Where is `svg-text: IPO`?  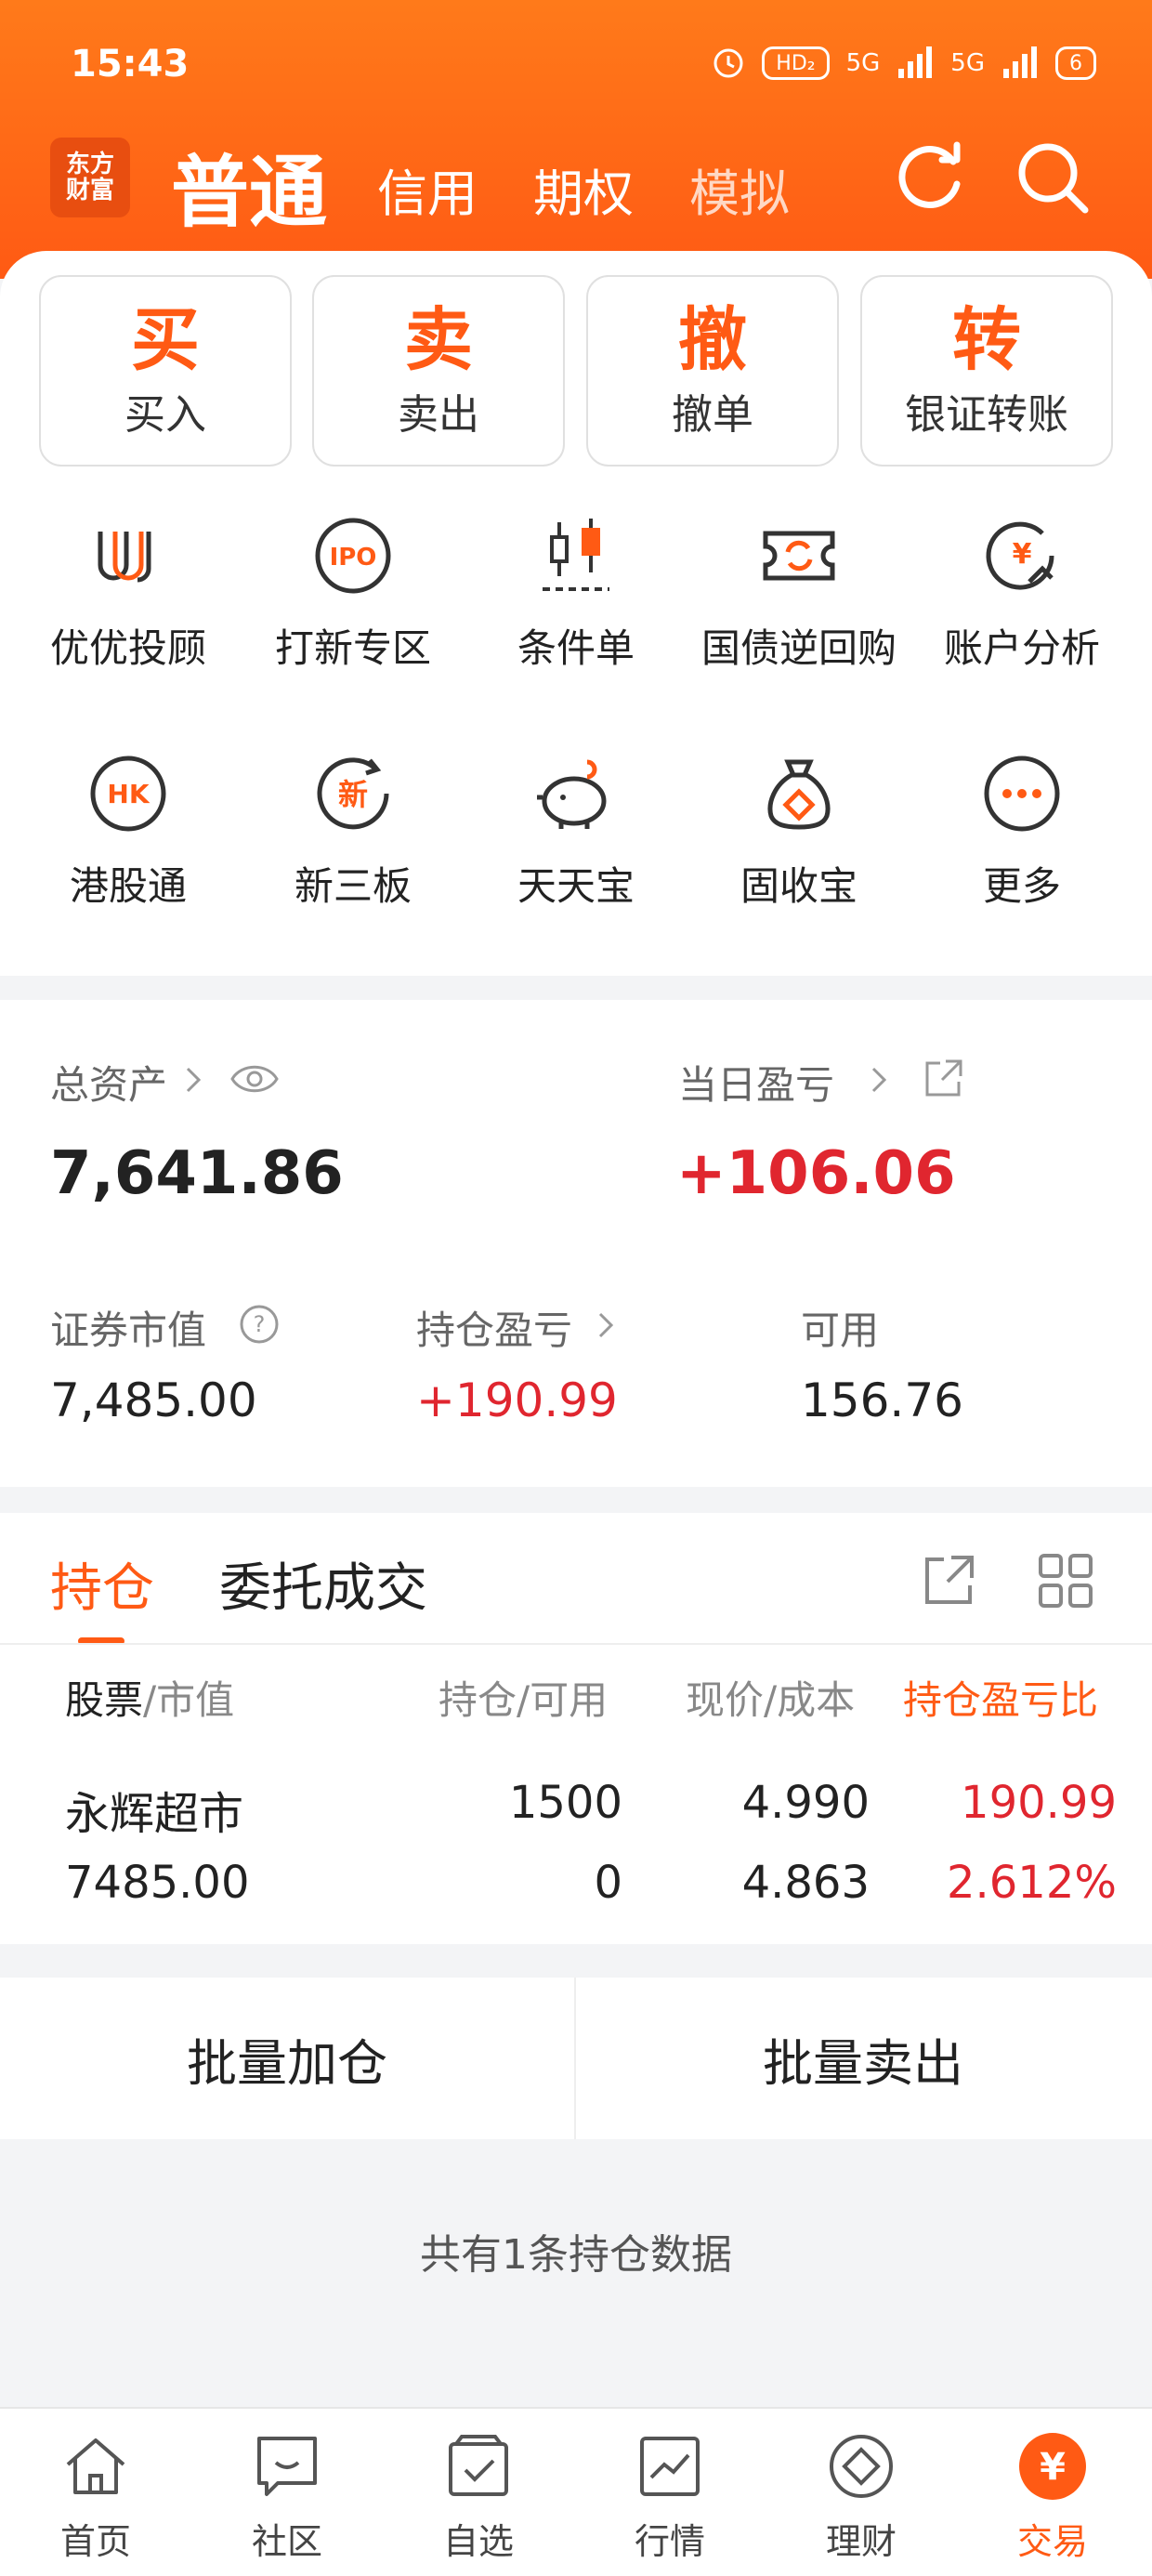
svg-text: IPO is located at coordinates (353, 558).